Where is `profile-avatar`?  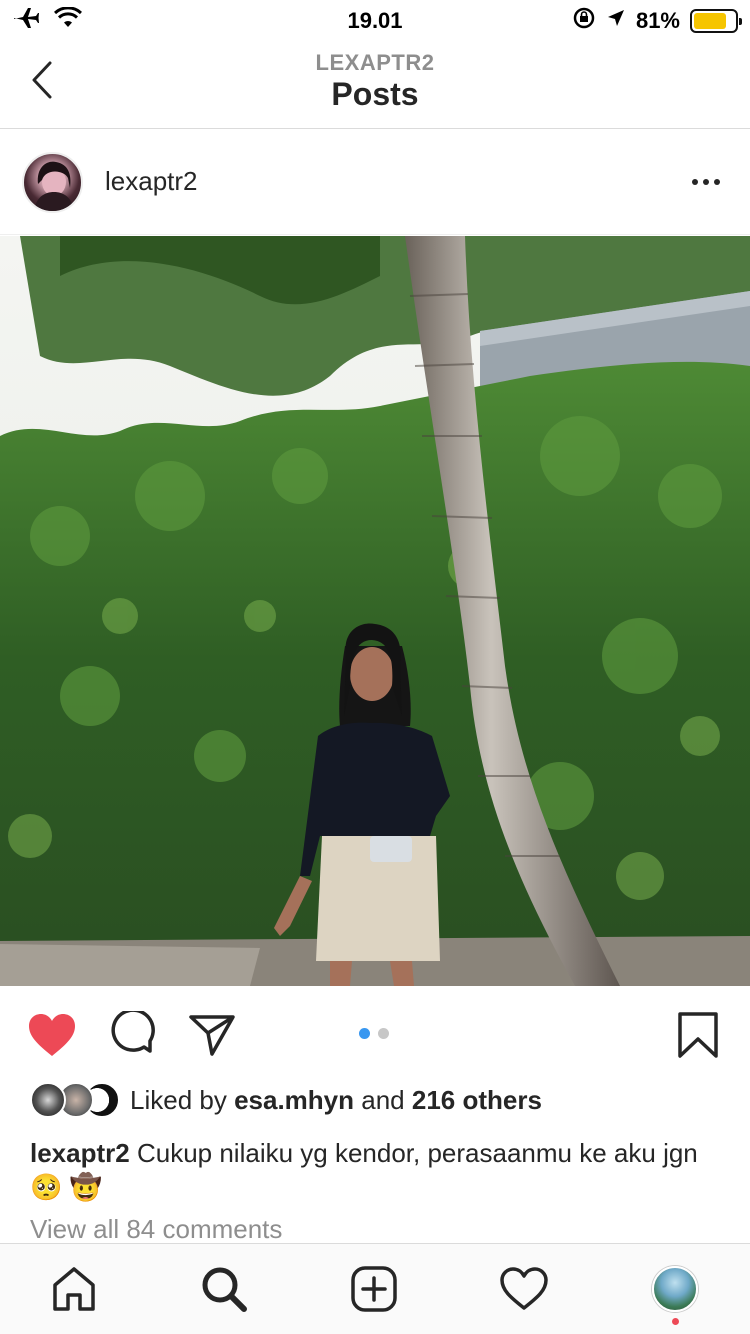 profile-avatar is located at coordinates (675, 1289).